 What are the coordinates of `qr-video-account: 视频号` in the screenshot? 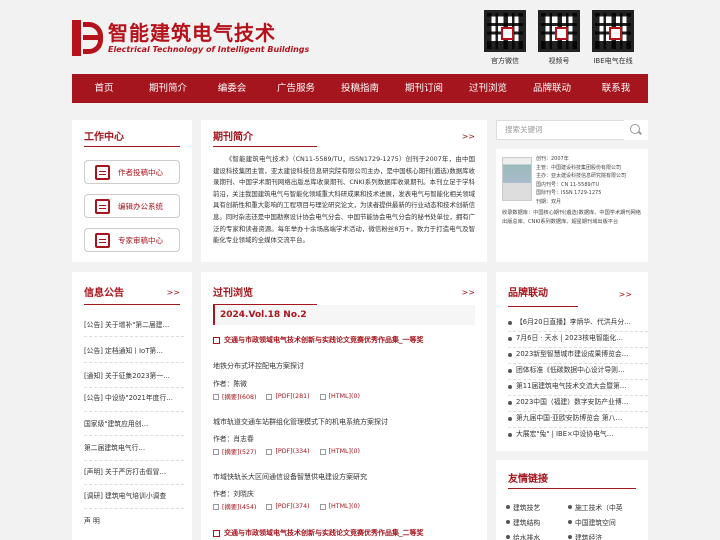 It's located at (559, 38).